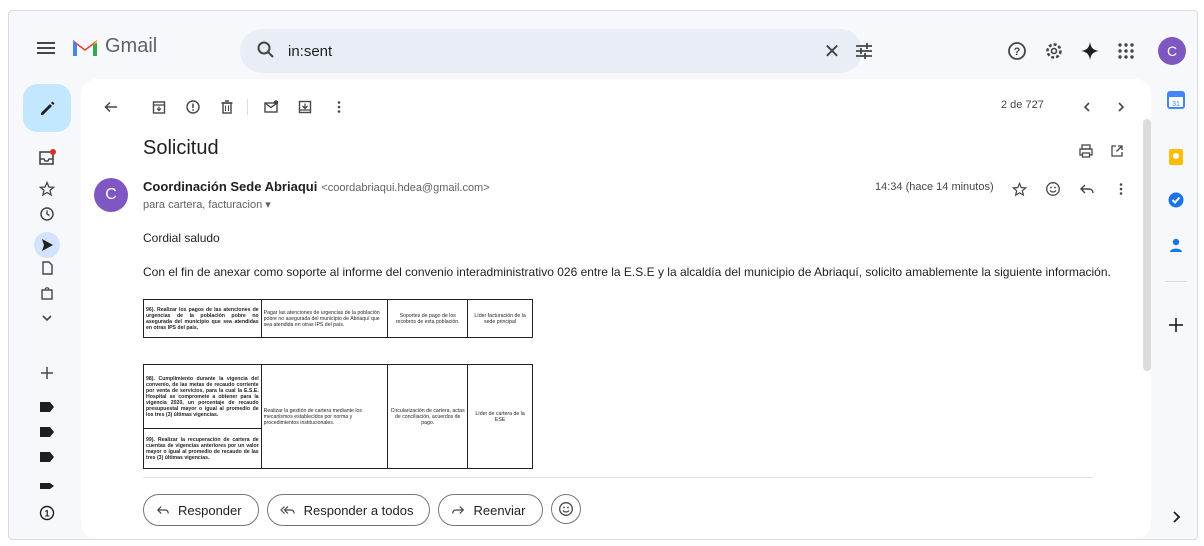 This screenshot has height=546, width=1204. Describe the element at coordinates (159, 107) in the screenshot. I see `archive-icon` at that location.